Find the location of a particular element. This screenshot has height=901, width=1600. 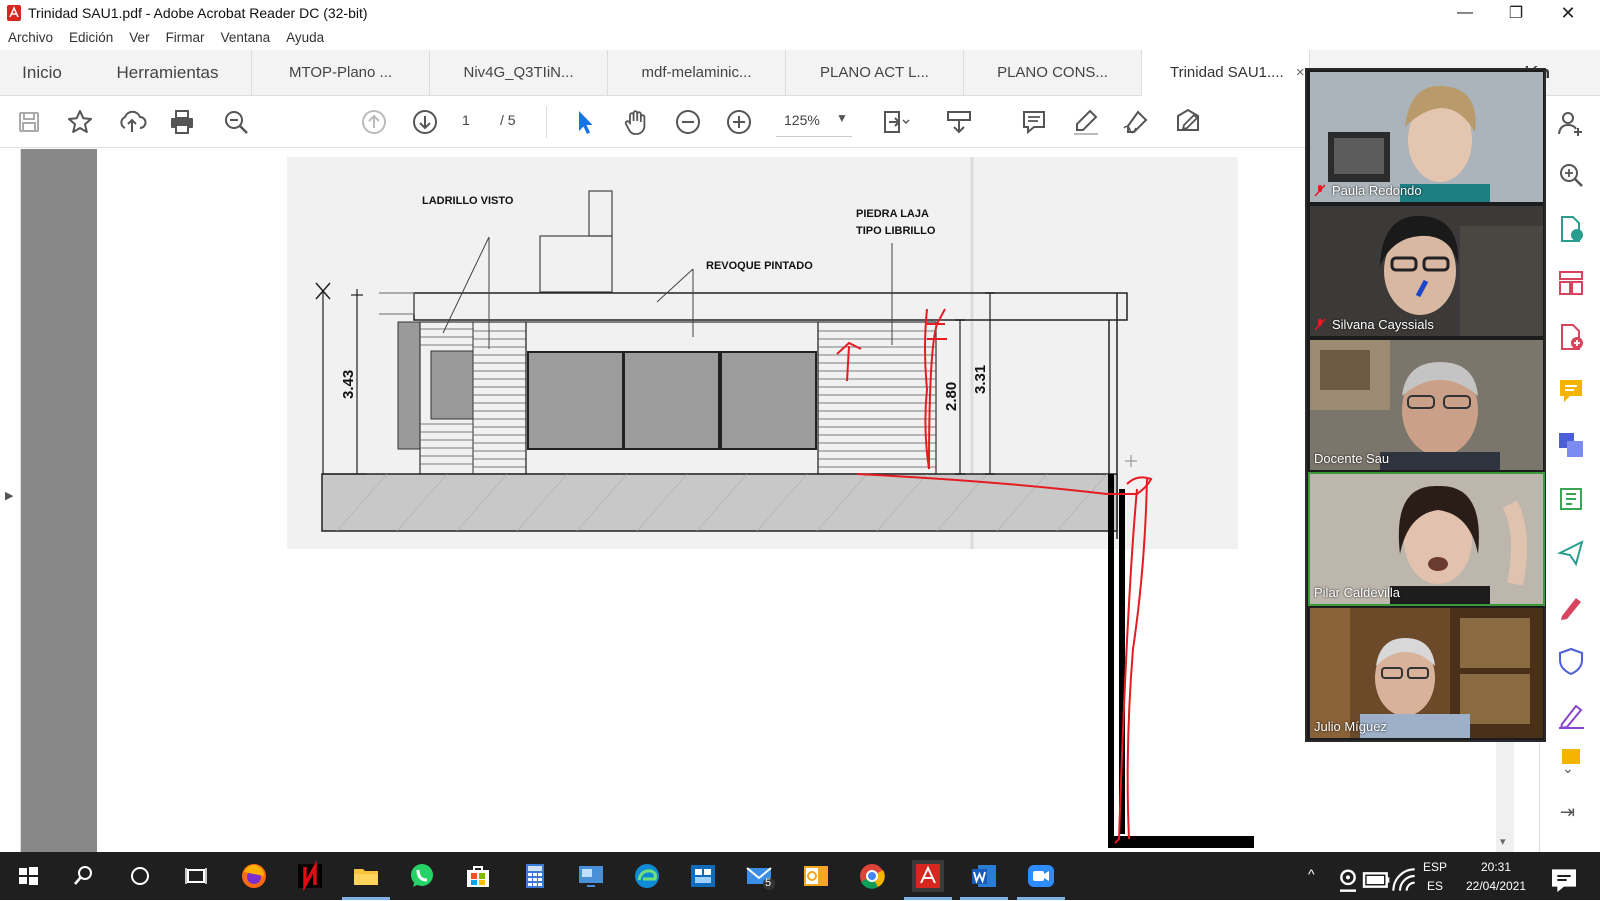

chevron-right-icon: ▶ is located at coordinates (9, 495).